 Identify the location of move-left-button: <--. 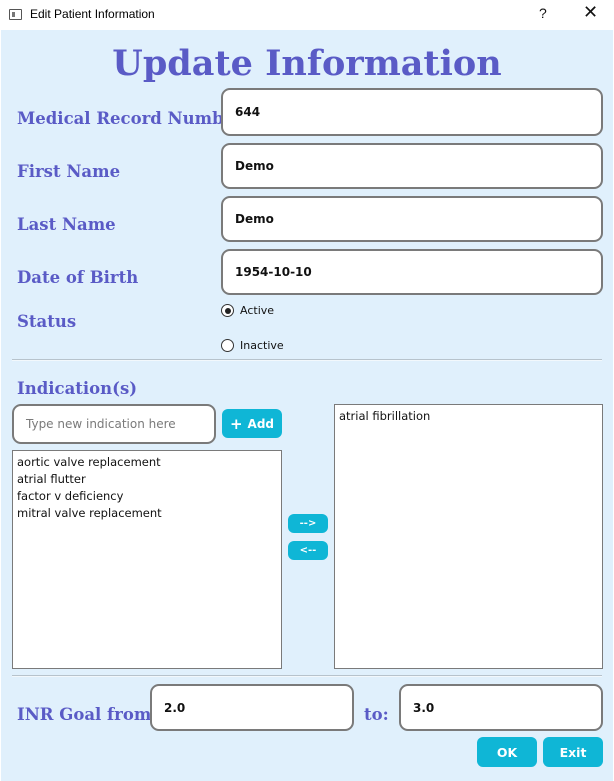
(308, 550).